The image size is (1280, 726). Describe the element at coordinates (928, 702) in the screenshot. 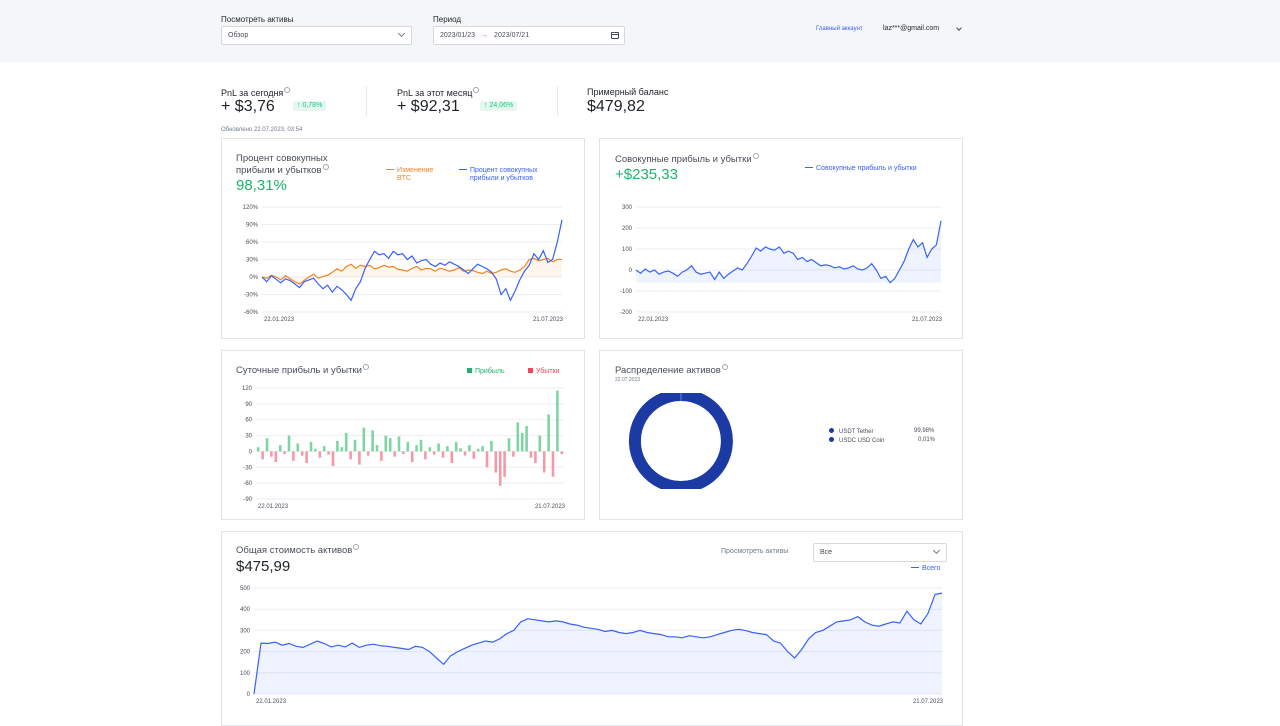

I see `x-tick-label: 21.07.2023` at that location.